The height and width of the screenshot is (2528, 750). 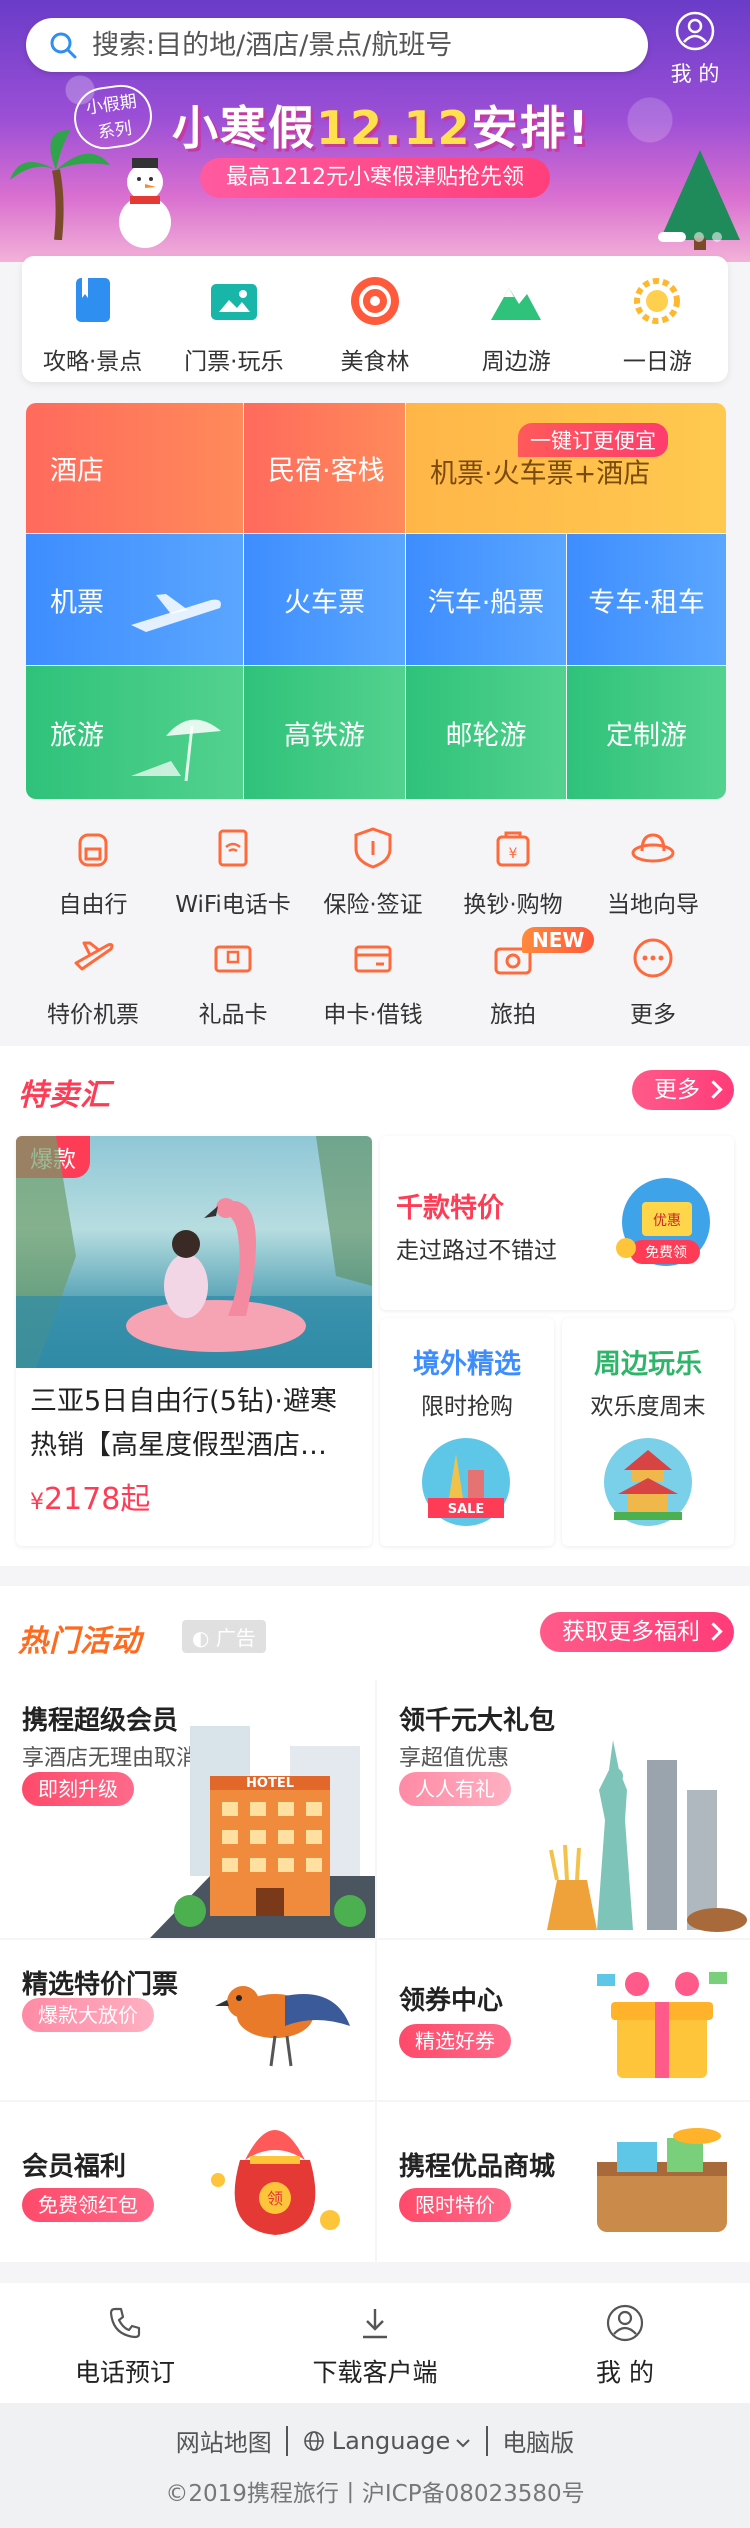 I want to click on activity-button: 人人有礼, so click(x=455, y=1789).